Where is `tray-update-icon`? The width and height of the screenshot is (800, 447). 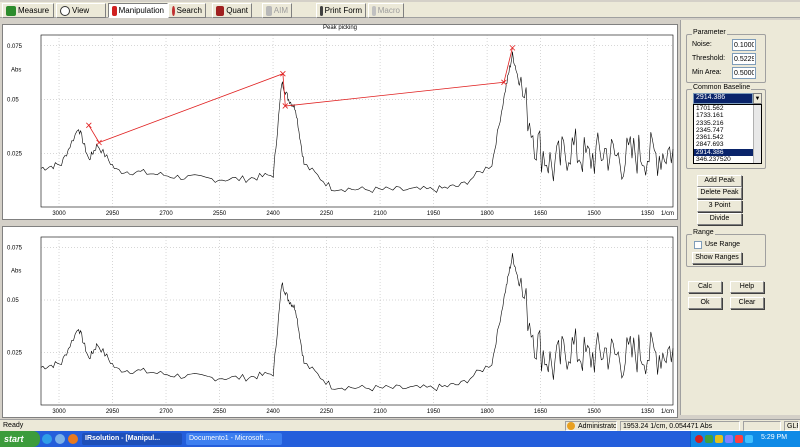
tray-update-icon is located at coordinates (749, 439).